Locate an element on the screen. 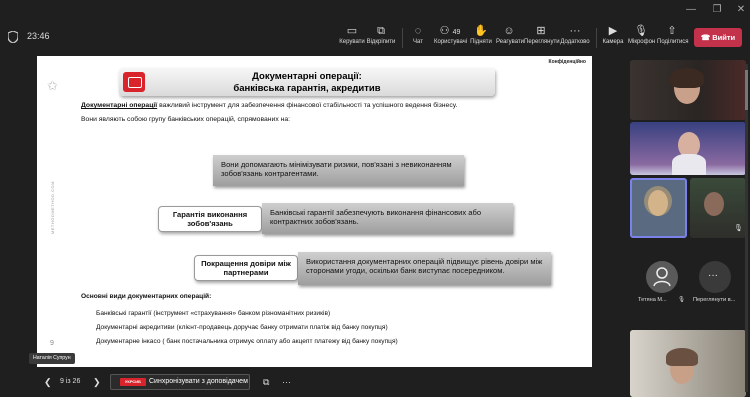 The width and height of the screenshot is (750, 397). confidential-label: Конфіденційно is located at coordinates (567, 62).